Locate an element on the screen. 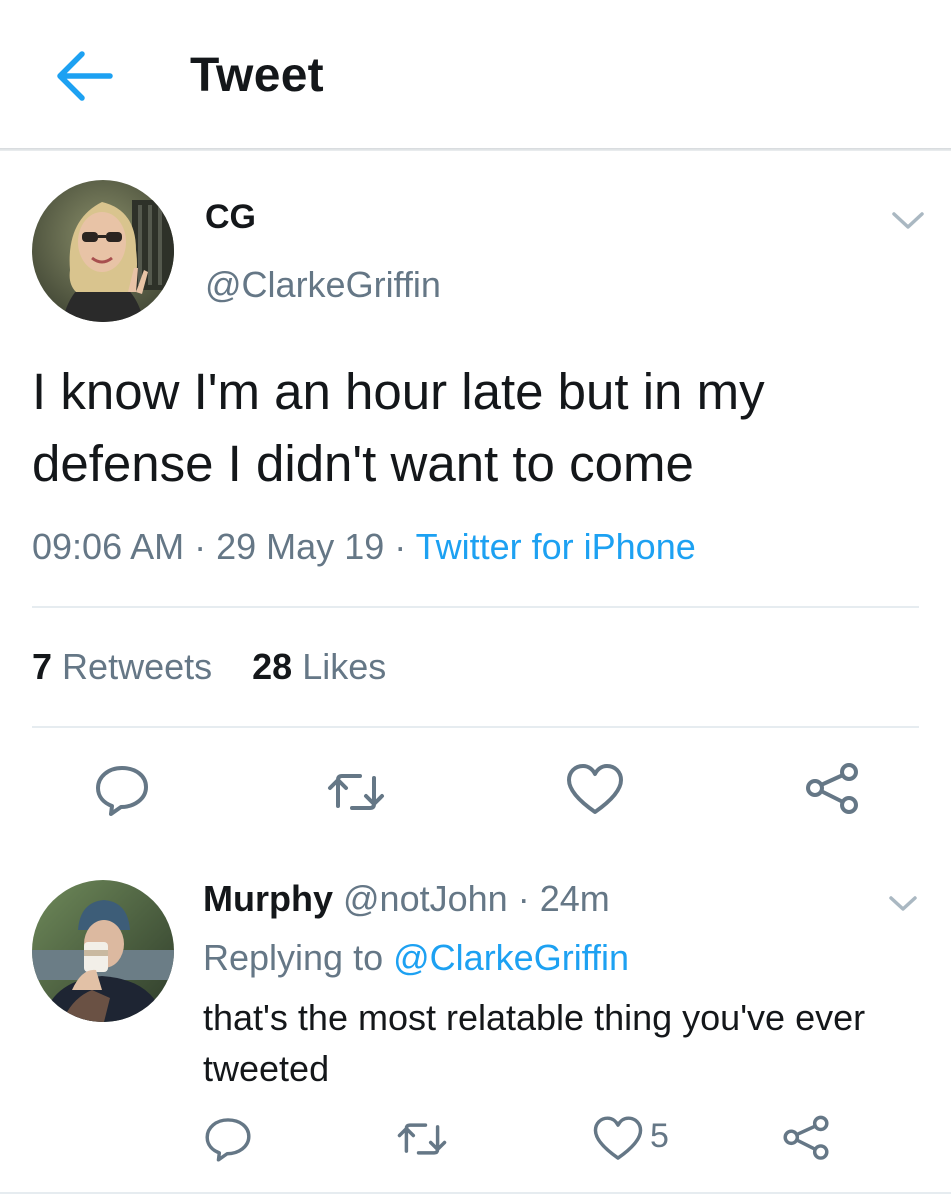  replying-to-mention: @ClarkeGriffin is located at coordinates (511, 957).